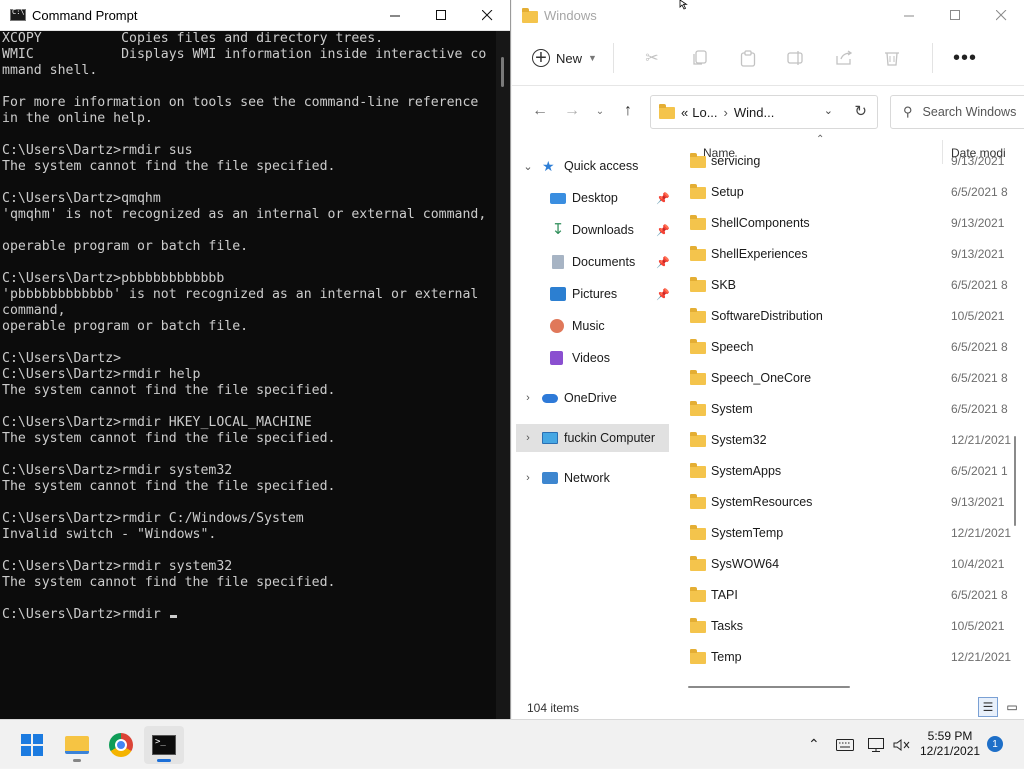 The image size is (1024, 769). Describe the element at coordinates (32, 745) in the screenshot. I see `start-button` at that location.